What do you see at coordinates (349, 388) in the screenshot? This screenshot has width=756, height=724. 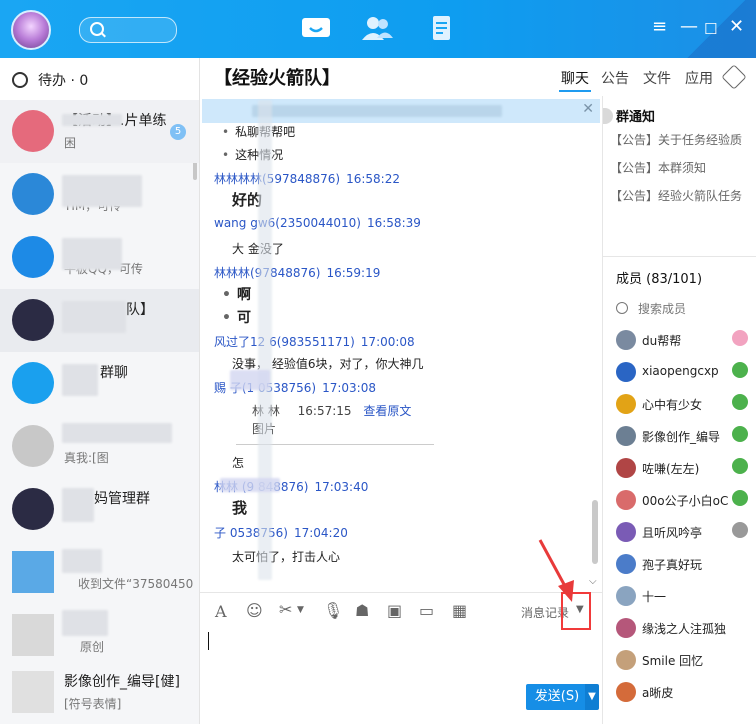 I see `message-time: 17:03:08` at bounding box center [349, 388].